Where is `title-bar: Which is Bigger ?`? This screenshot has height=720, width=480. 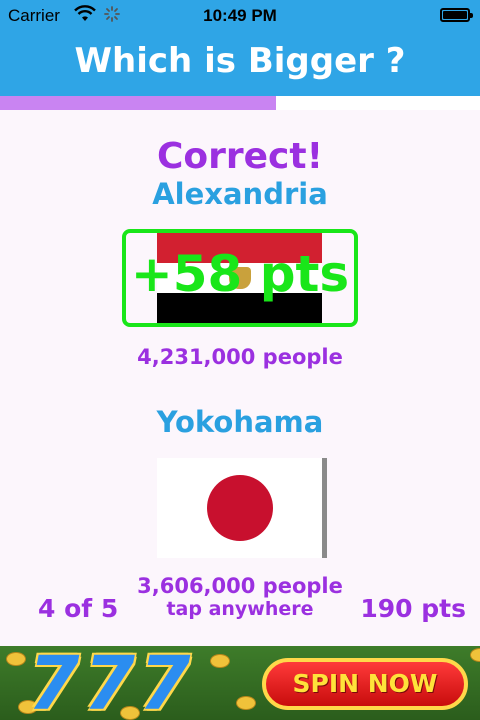 title-bar: Which is Bigger ? is located at coordinates (240, 64).